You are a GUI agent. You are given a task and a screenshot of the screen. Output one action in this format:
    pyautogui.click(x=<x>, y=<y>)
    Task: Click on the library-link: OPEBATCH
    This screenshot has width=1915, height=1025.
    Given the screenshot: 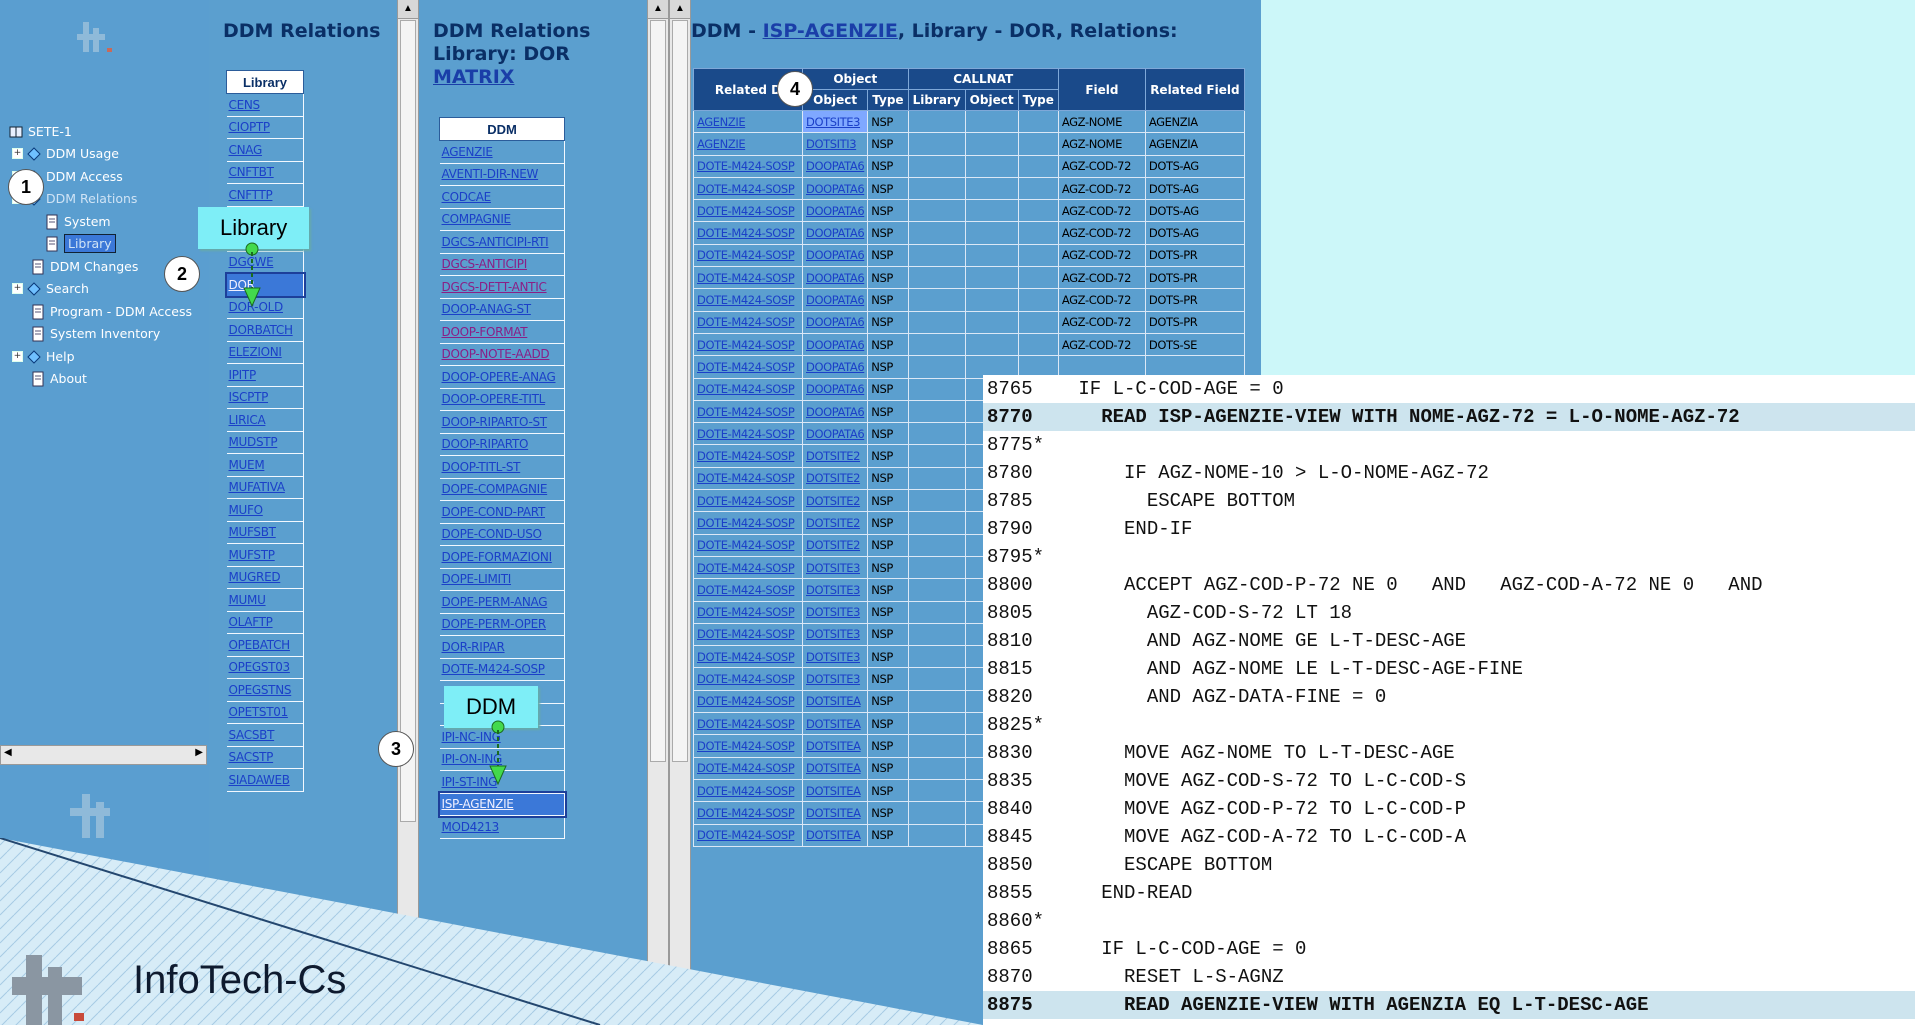 What is the action you would take?
    pyautogui.click(x=260, y=645)
    